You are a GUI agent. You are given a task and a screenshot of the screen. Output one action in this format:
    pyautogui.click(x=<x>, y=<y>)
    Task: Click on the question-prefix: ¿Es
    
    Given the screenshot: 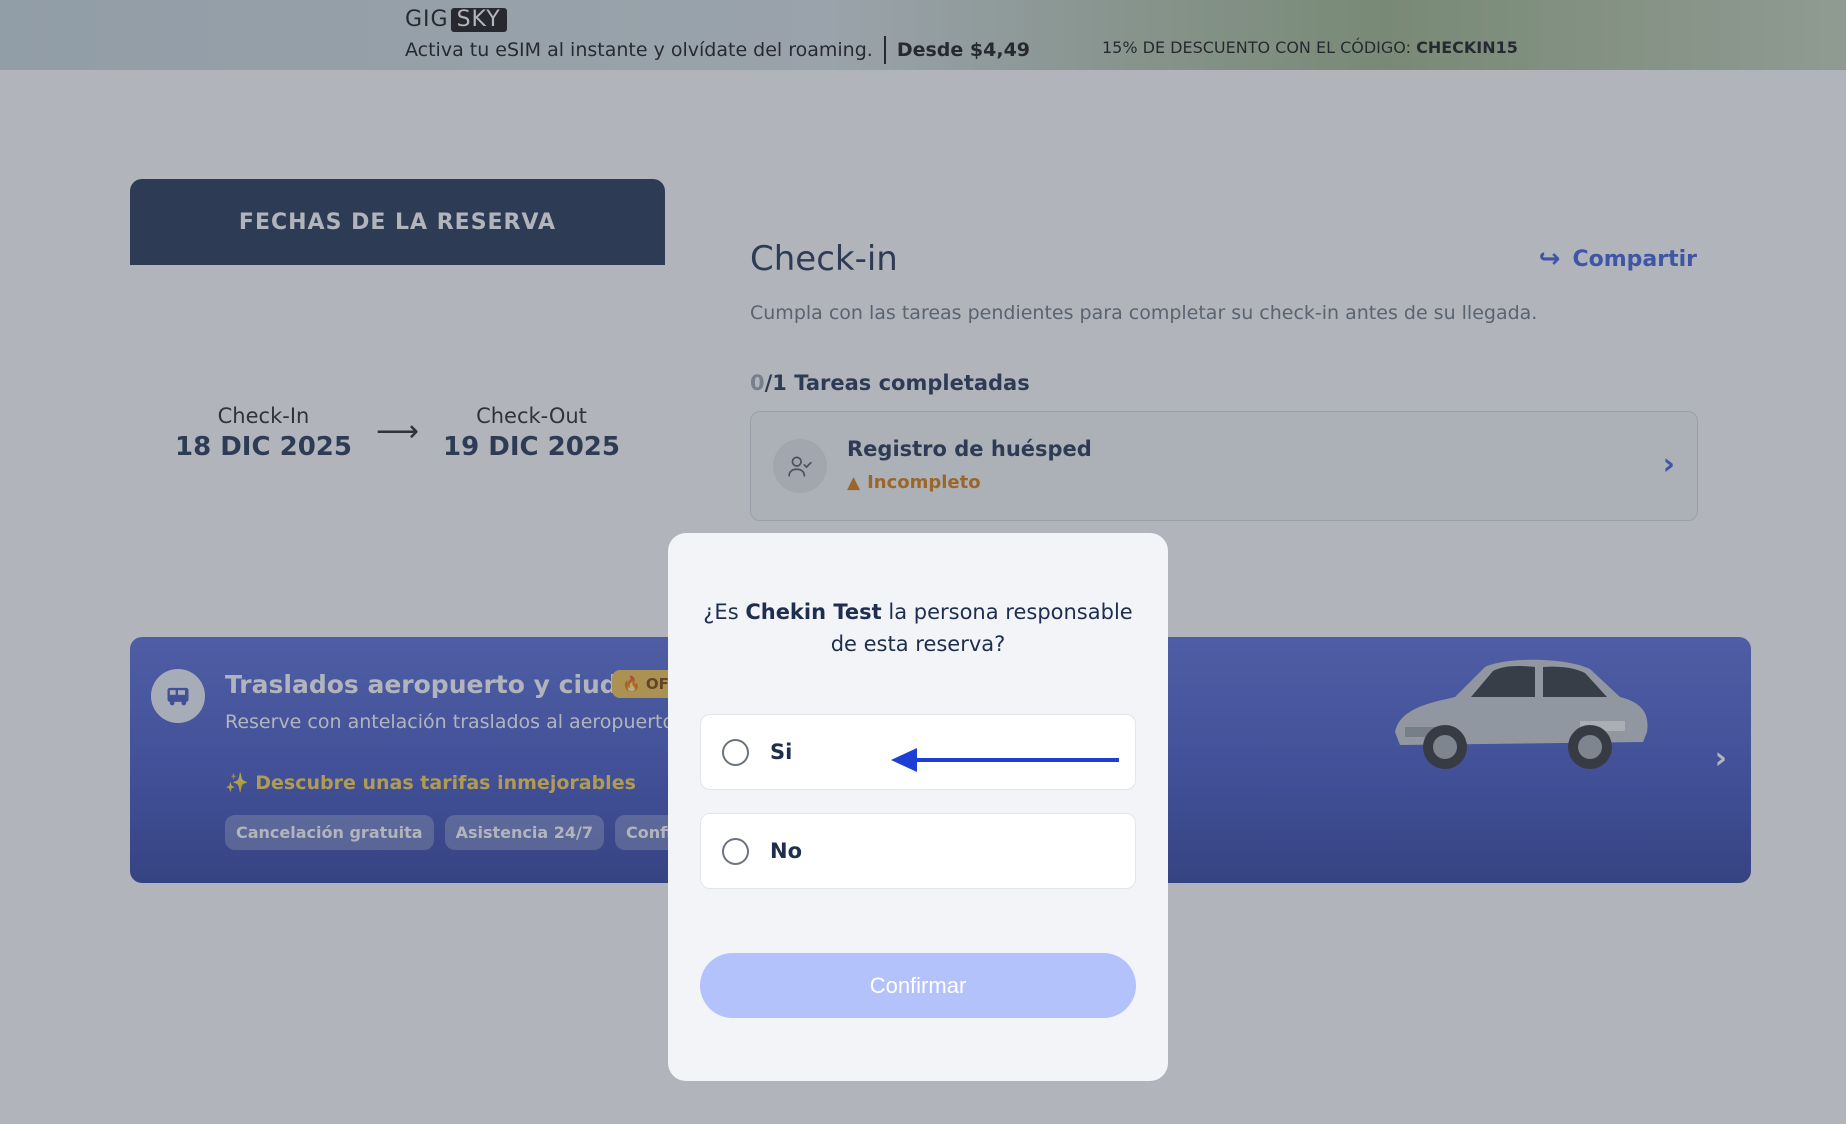 What is the action you would take?
    pyautogui.click(x=721, y=612)
    